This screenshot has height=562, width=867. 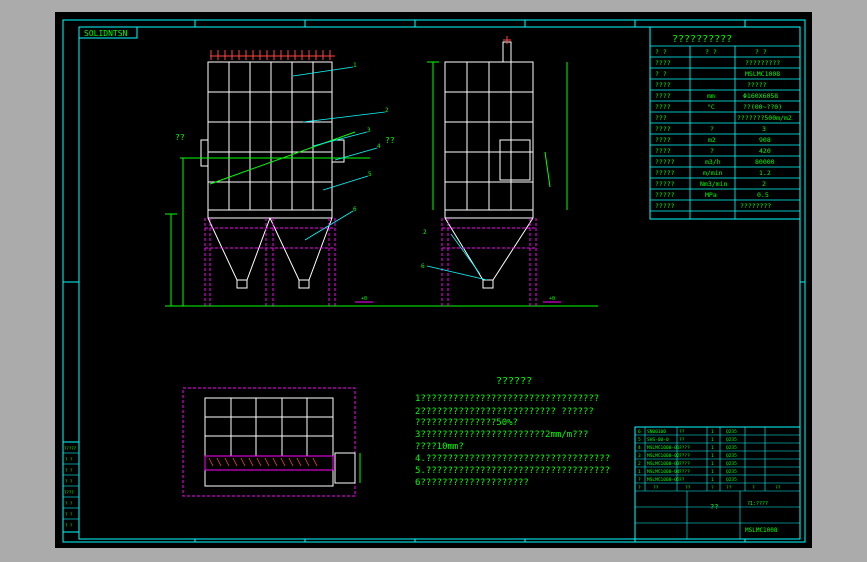 What do you see at coordinates (765, 162) in the screenshot?
I see `svg-text: 80000` at bounding box center [765, 162].